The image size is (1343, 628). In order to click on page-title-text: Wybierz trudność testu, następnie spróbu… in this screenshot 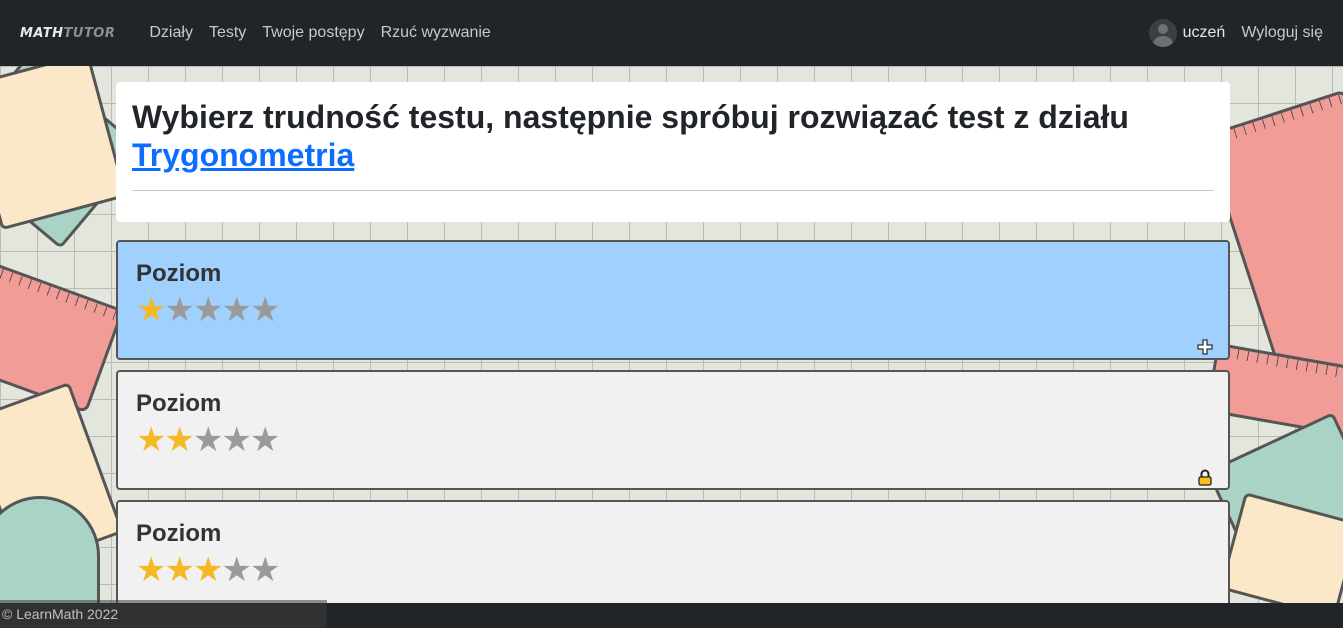, I will do `click(630, 117)`.